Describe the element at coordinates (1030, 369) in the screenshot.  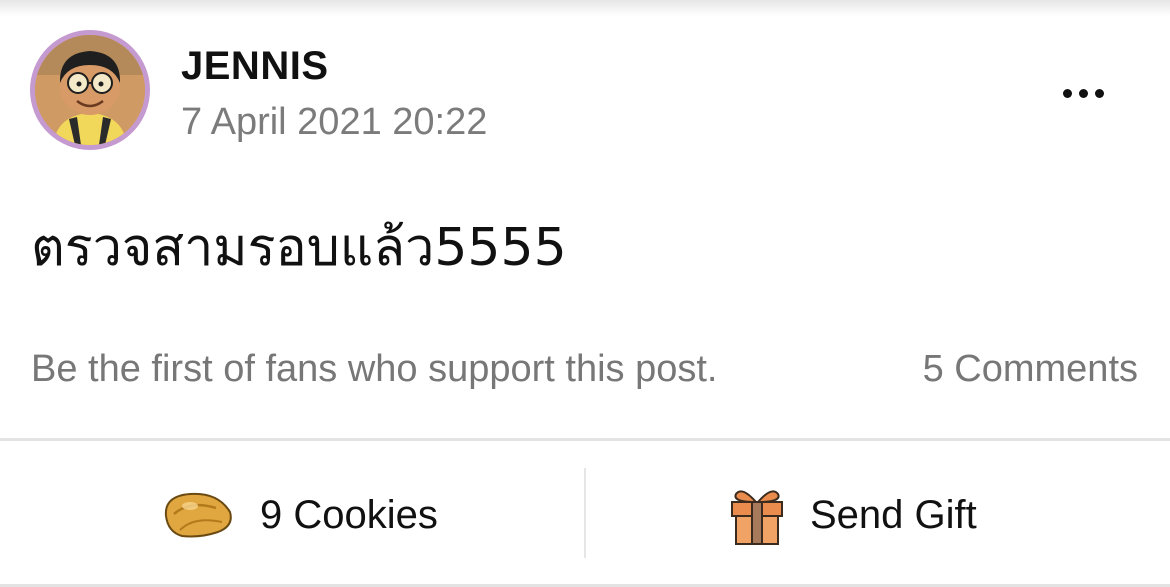
I see `comments-count-link: 5 Comments` at that location.